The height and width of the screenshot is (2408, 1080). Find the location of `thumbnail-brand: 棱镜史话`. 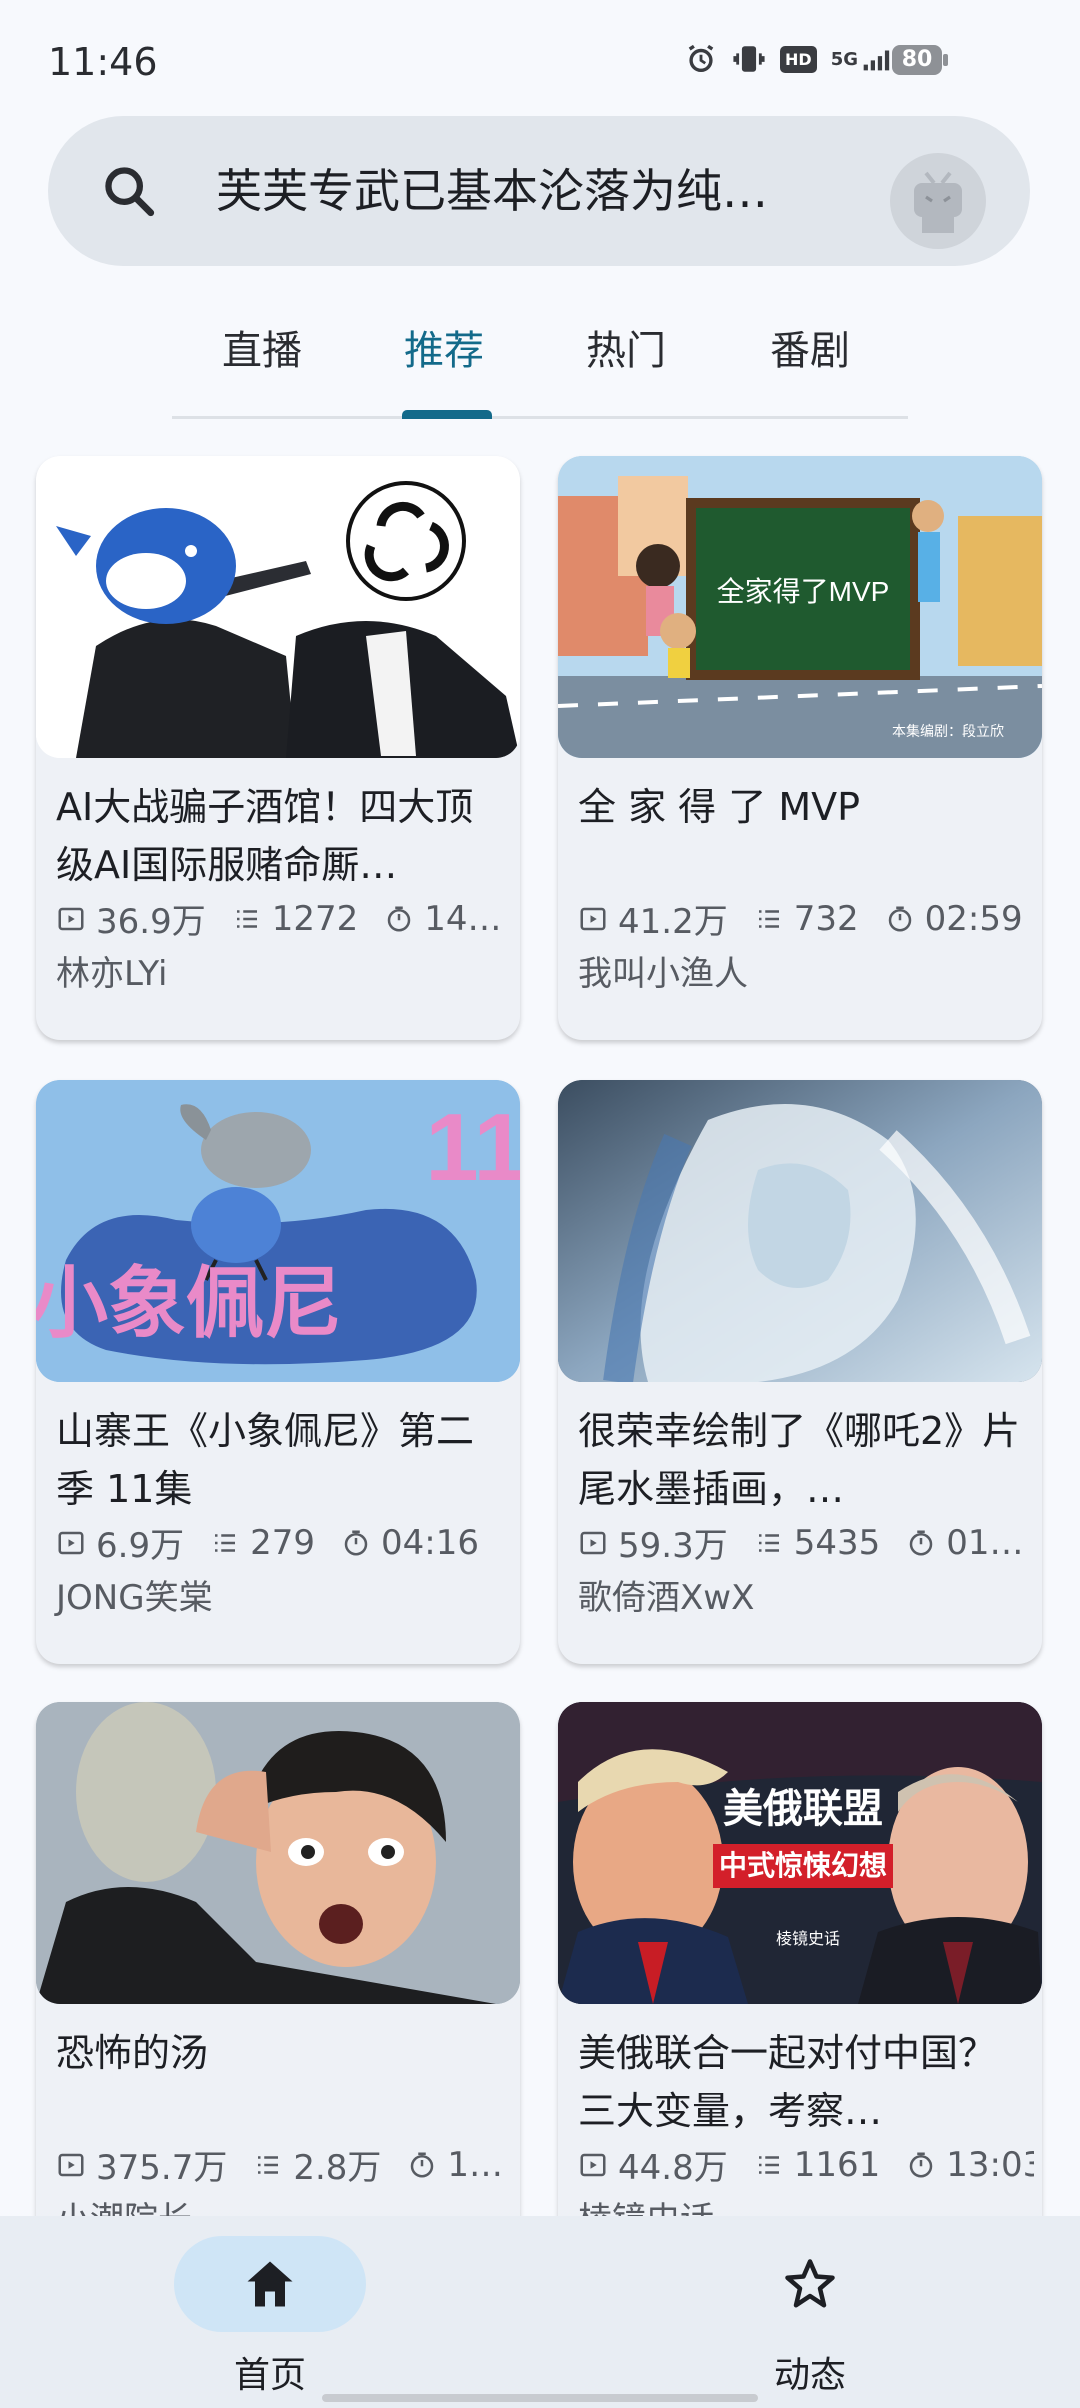

thumbnail-brand: 棱镜史话 is located at coordinates (808, 1938).